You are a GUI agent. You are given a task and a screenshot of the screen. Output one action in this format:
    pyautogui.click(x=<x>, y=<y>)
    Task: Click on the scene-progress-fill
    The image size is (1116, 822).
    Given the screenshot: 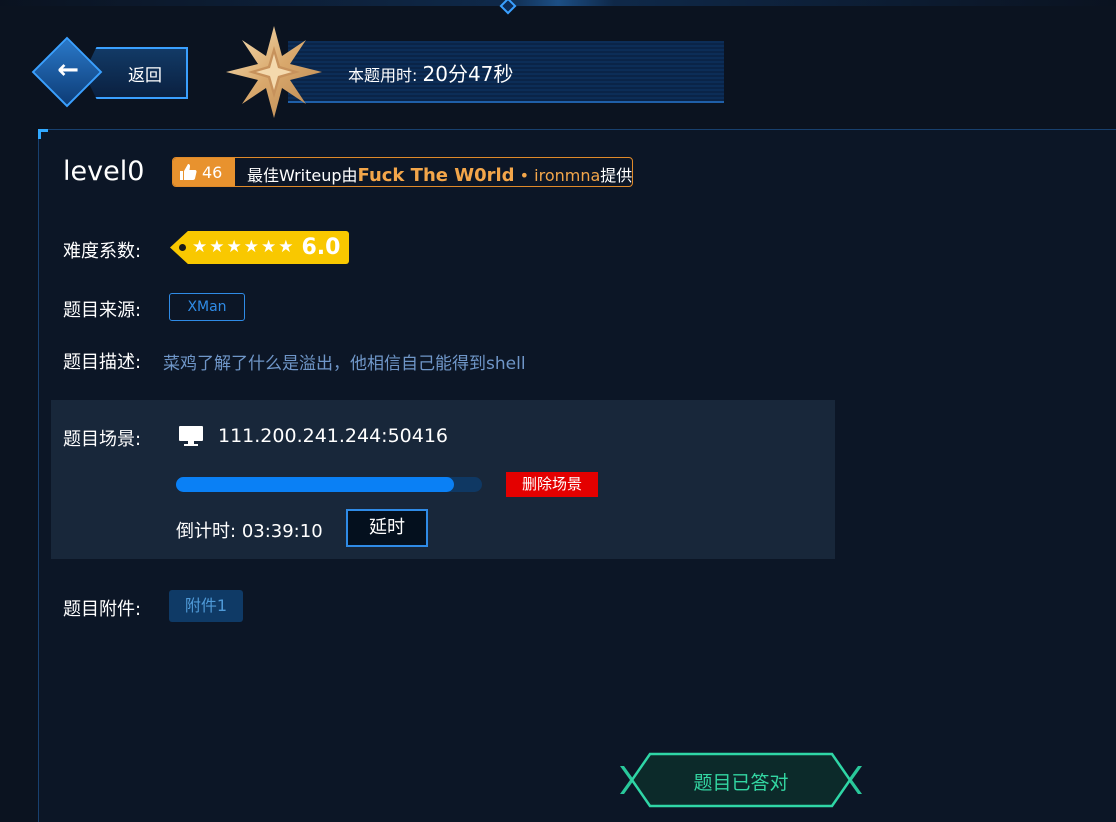 What is the action you would take?
    pyautogui.click(x=315, y=484)
    